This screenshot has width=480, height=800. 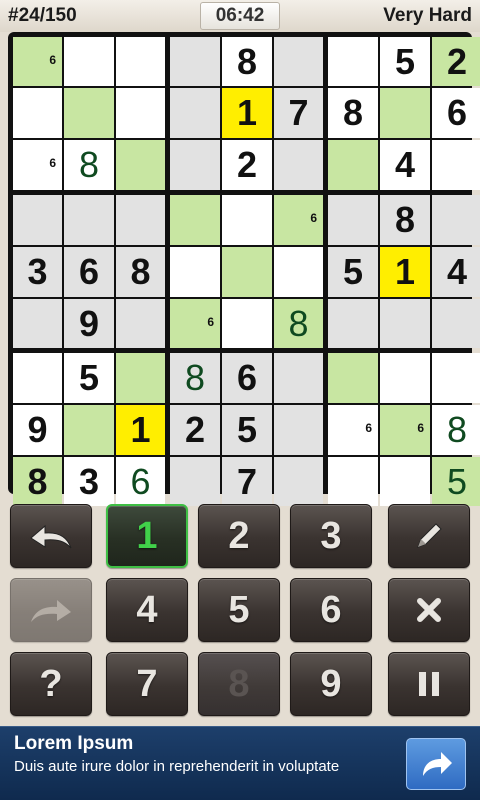 I want to click on ad-open-button, so click(x=436, y=764).